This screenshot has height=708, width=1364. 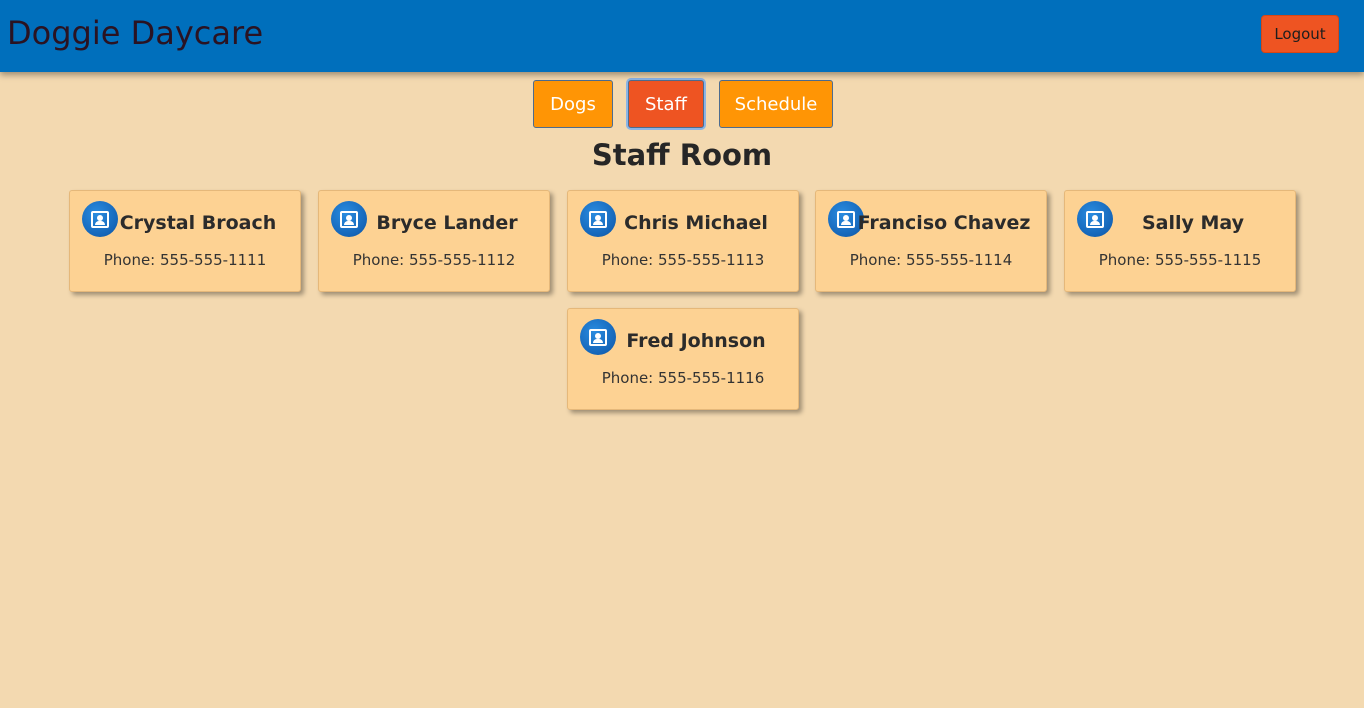 What do you see at coordinates (682, 155) in the screenshot?
I see `page-title: Staff Room` at bounding box center [682, 155].